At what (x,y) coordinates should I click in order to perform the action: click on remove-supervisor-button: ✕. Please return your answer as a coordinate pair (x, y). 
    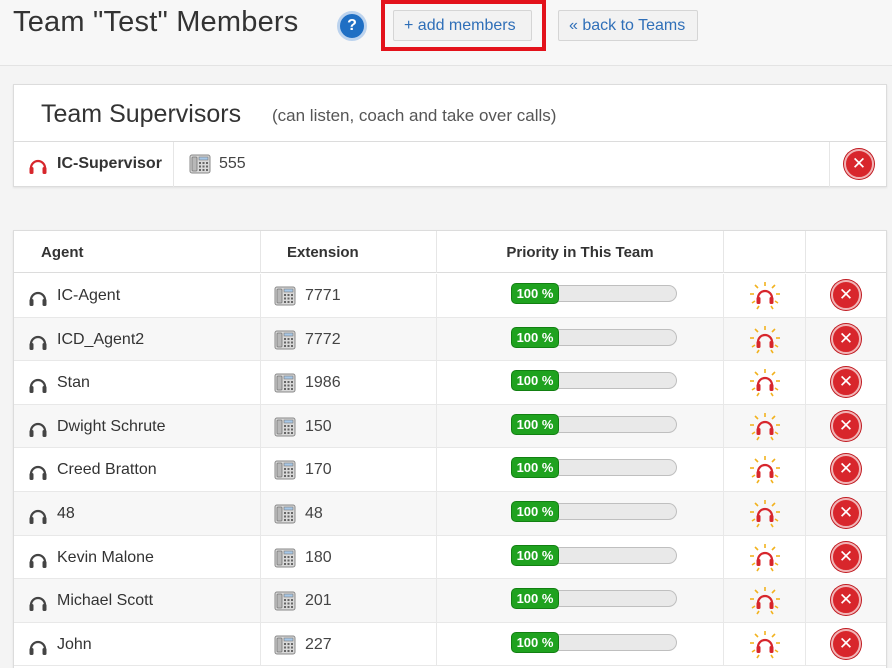
    Looking at the image, I should click on (859, 164).